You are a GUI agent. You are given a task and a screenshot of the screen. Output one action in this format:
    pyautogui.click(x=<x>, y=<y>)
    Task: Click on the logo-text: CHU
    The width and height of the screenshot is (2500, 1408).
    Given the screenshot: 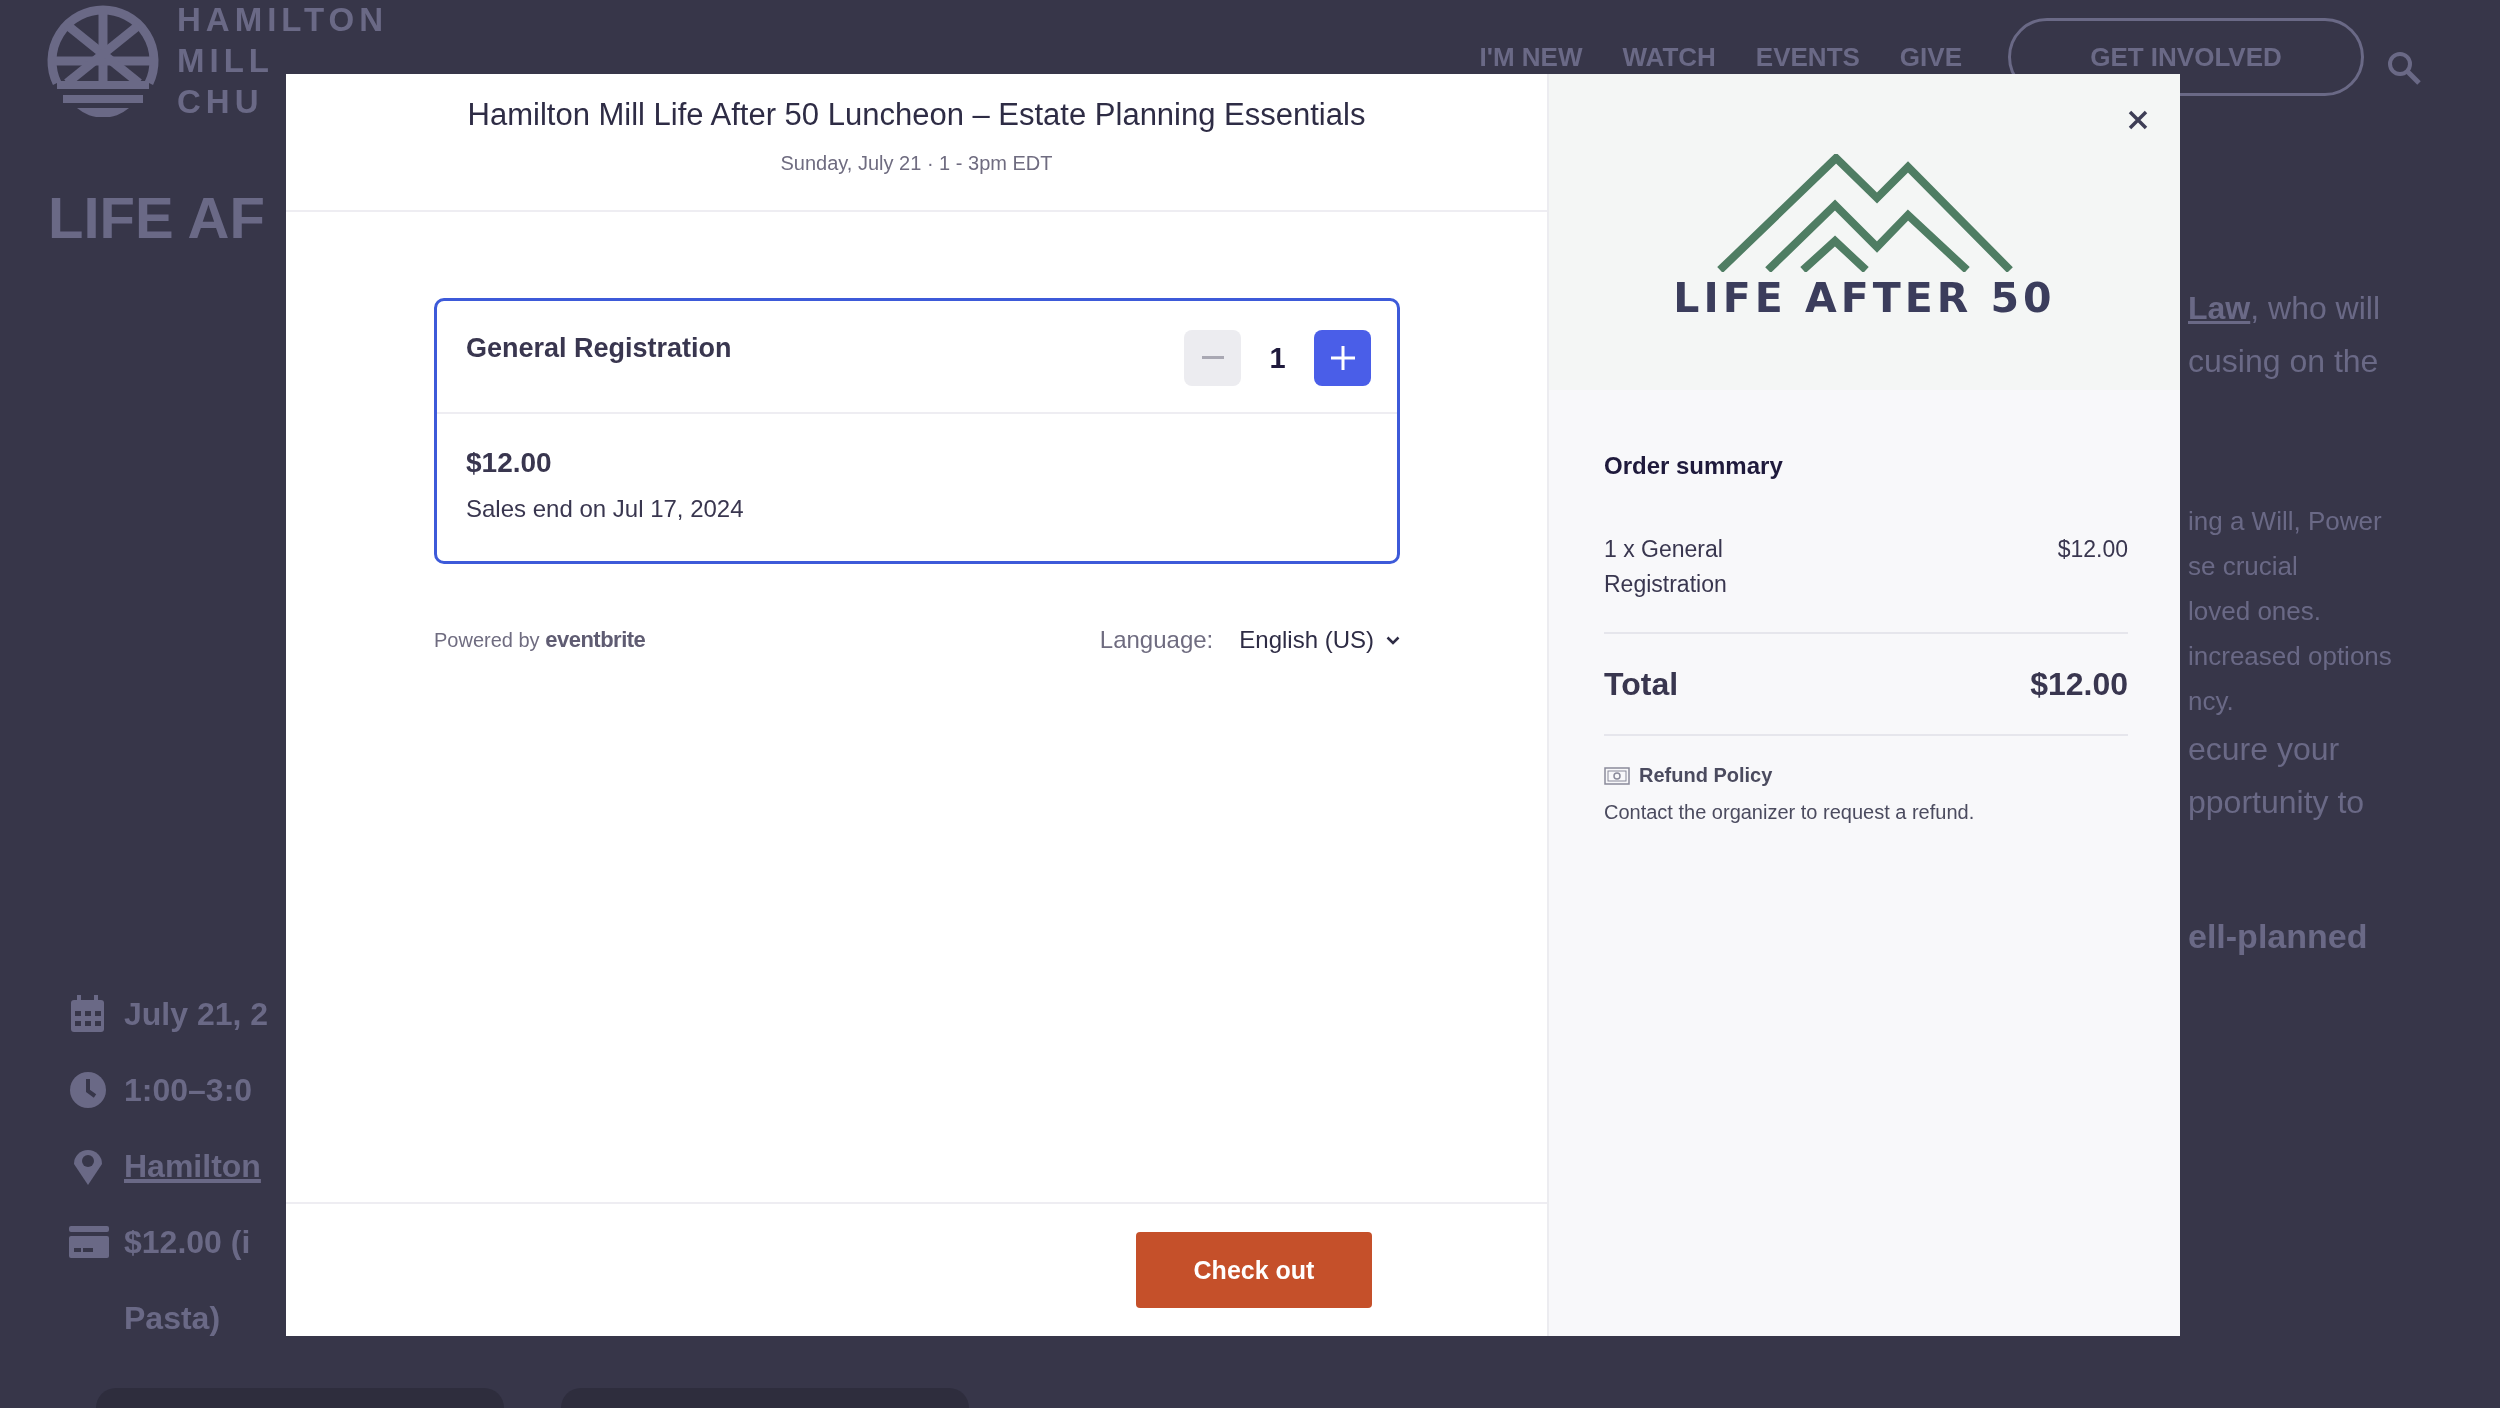 What is the action you would take?
    pyautogui.click(x=221, y=102)
    